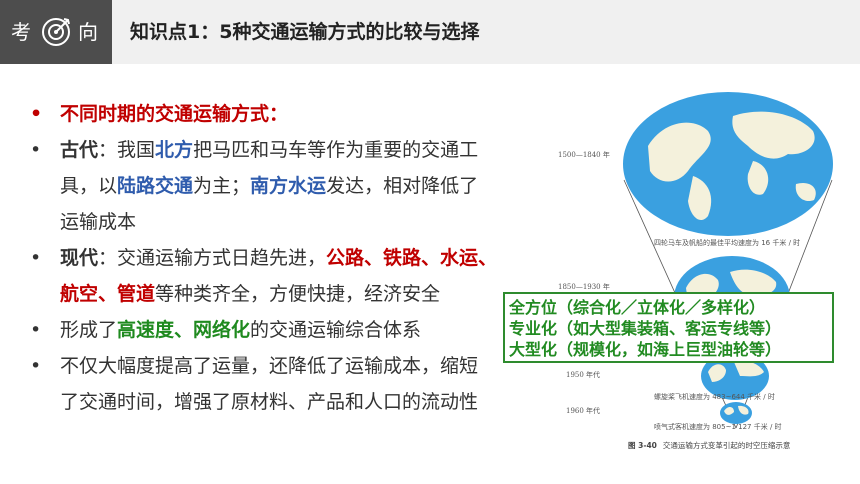 The height and width of the screenshot is (484, 860). What do you see at coordinates (174, 150) in the screenshot?
I see `north-highlight: 北方` at bounding box center [174, 150].